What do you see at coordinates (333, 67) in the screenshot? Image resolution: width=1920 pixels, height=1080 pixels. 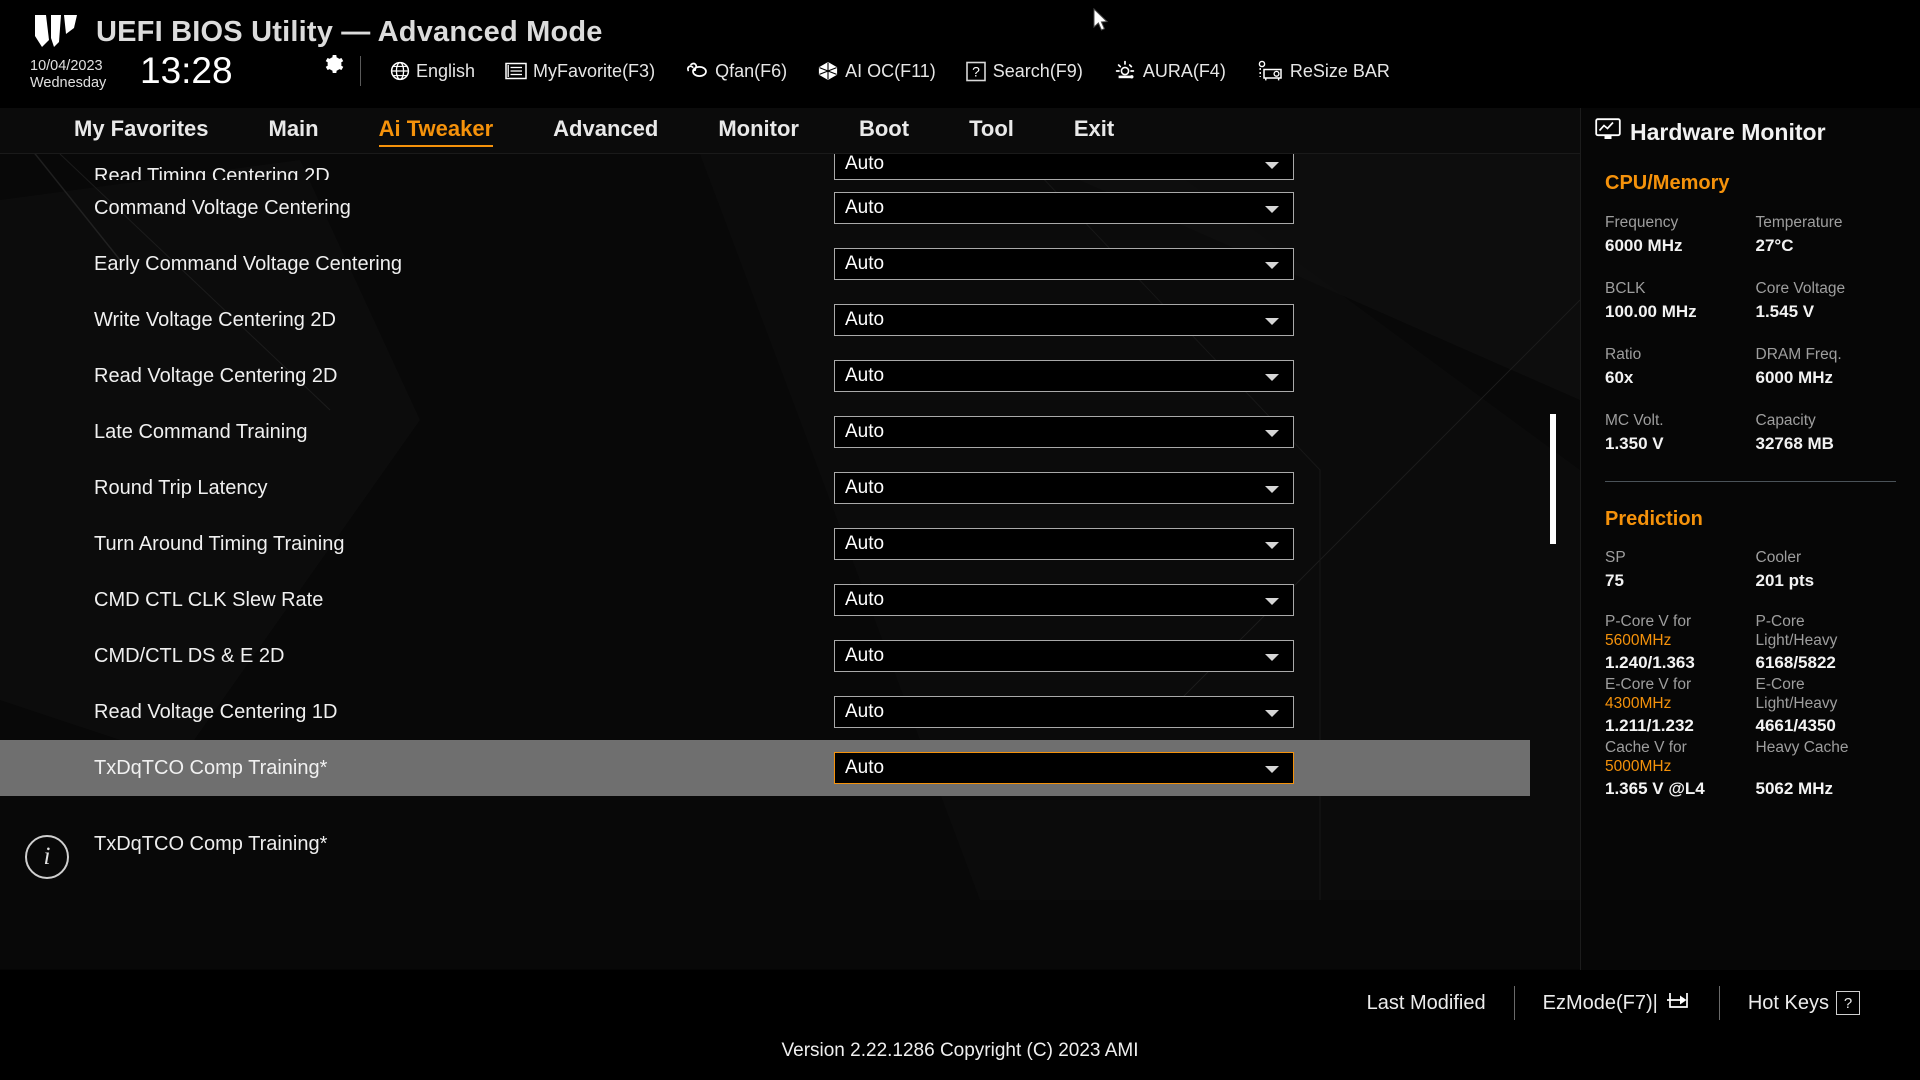 I see `gear-icon` at bounding box center [333, 67].